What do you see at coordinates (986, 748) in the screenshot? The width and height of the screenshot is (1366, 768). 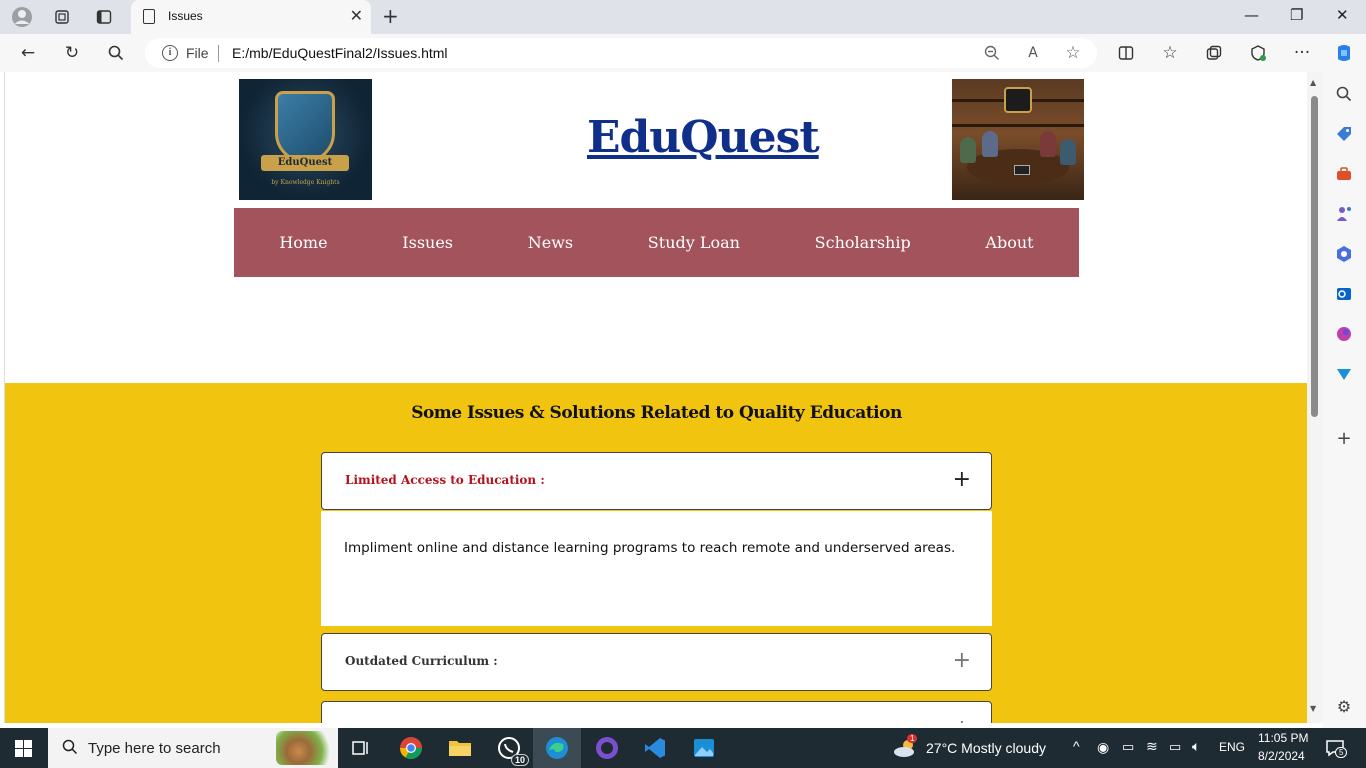 I see `weather-text: 27°C Mostly cloudy` at bounding box center [986, 748].